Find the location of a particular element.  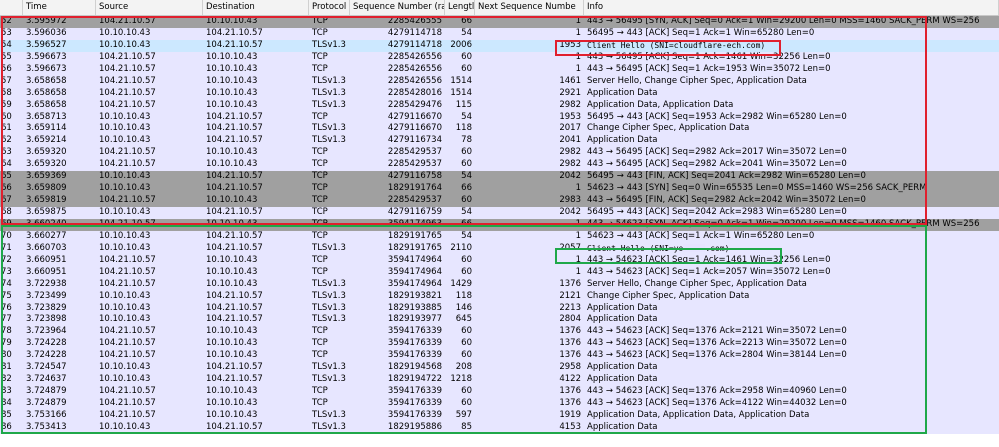

sequence-number-cell: 2285426556 is located at coordinates (414, 68).